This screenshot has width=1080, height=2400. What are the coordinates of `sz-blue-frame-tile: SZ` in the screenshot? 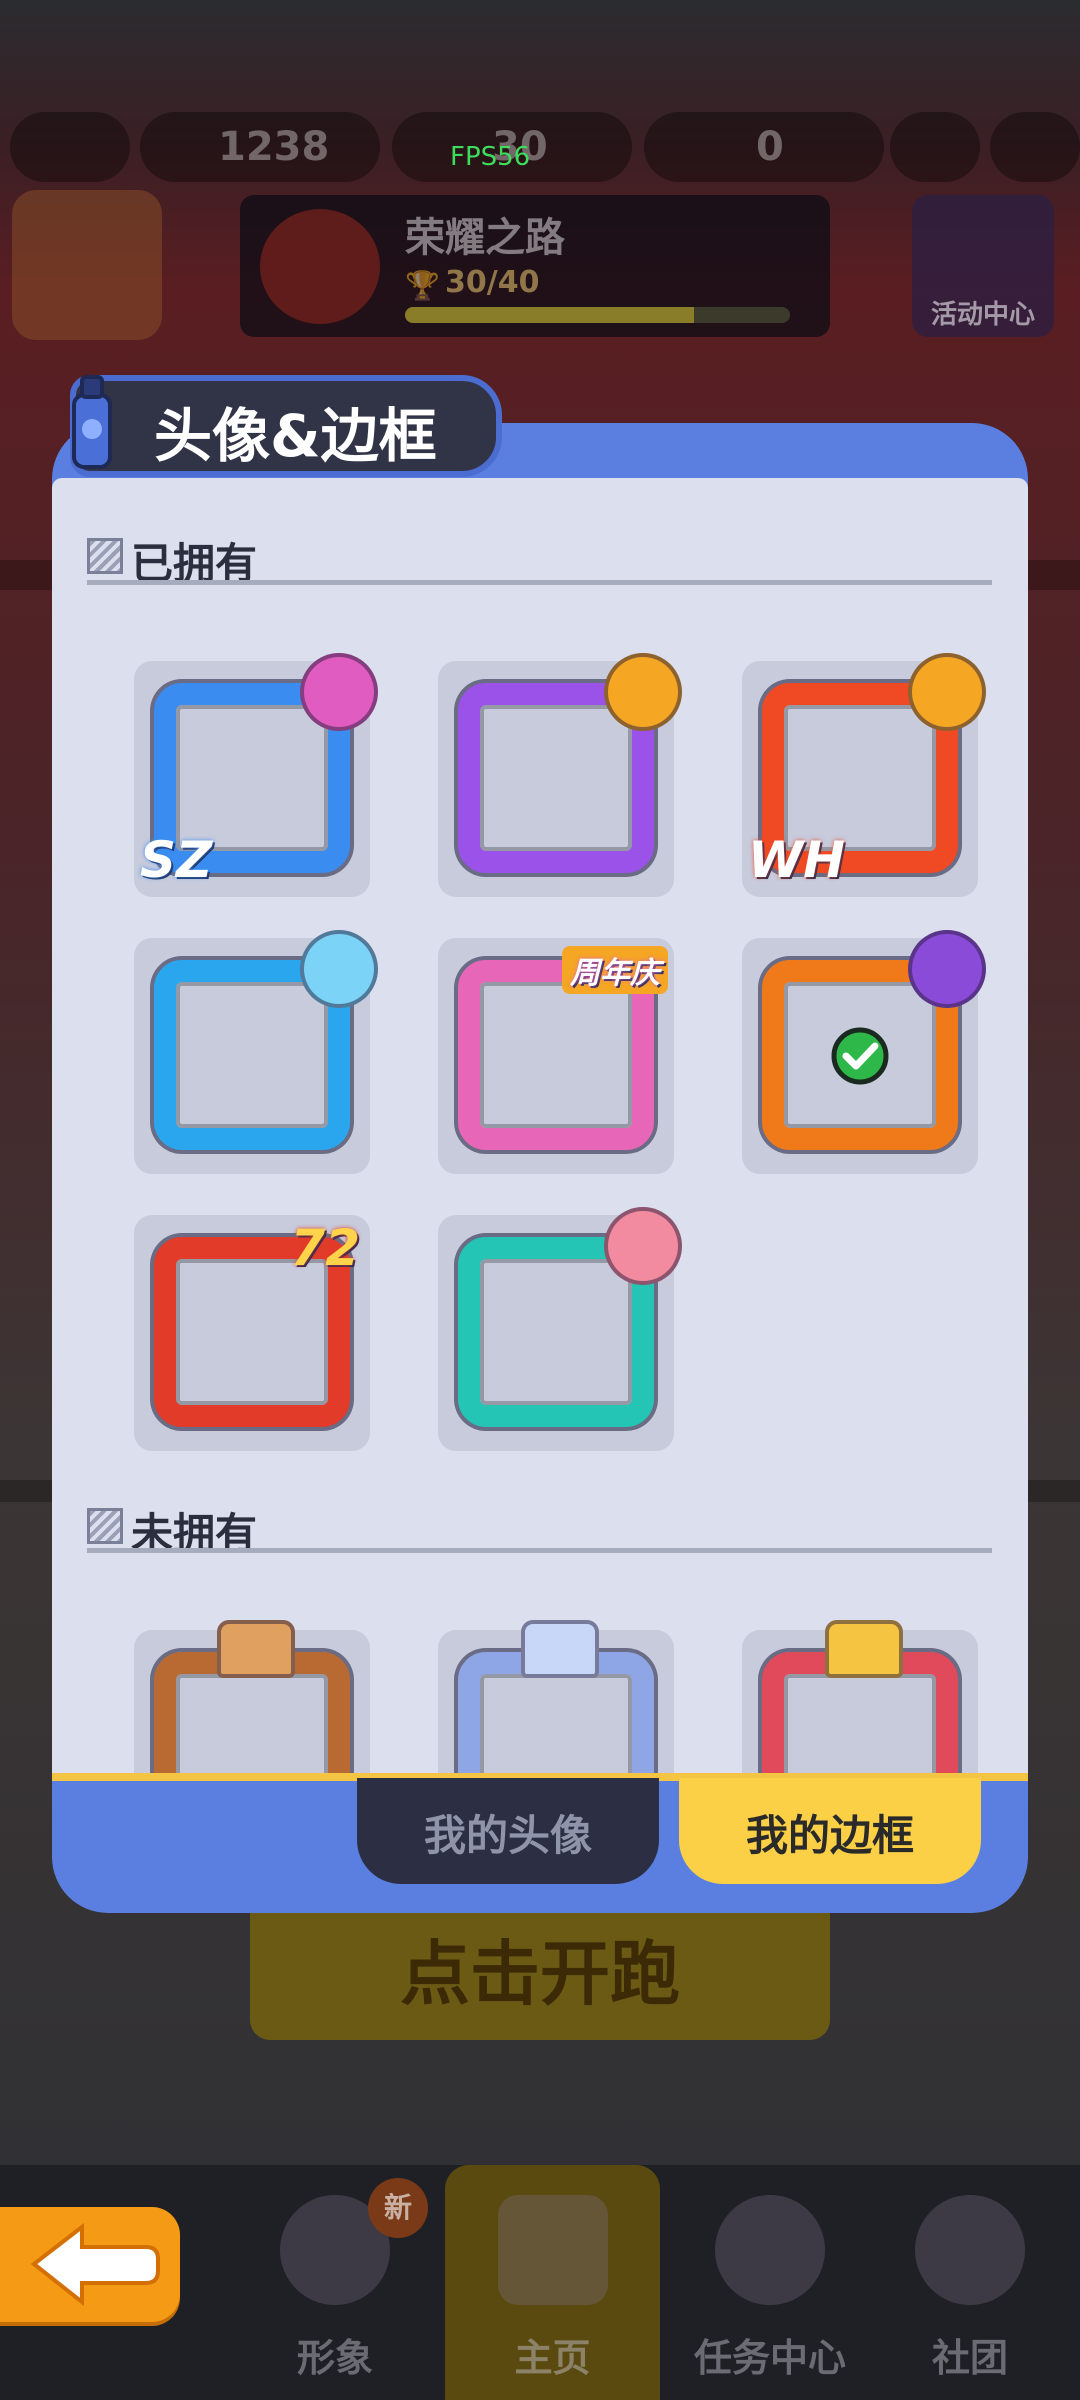 It's located at (256, 775).